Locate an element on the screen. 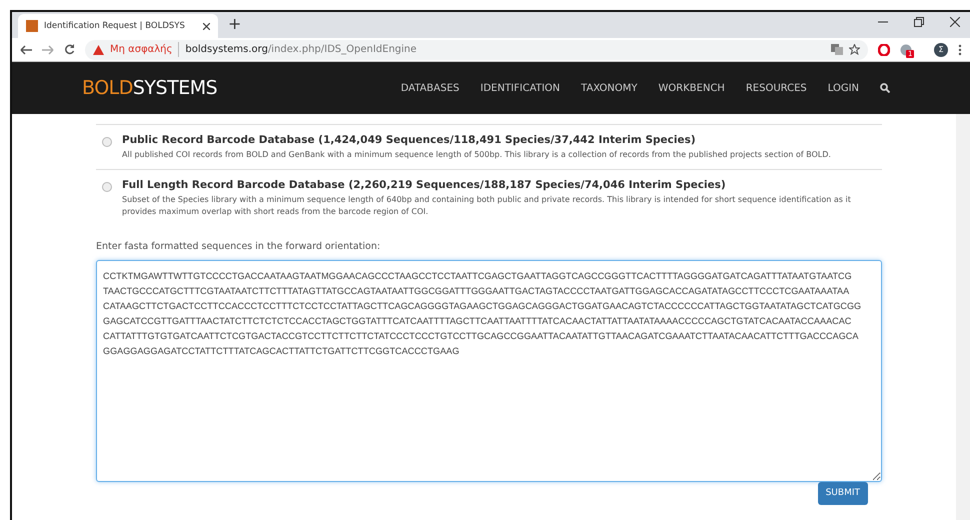 This screenshot has height=520, width=970. new-tab-button: + is located at coordinates (235, 25).